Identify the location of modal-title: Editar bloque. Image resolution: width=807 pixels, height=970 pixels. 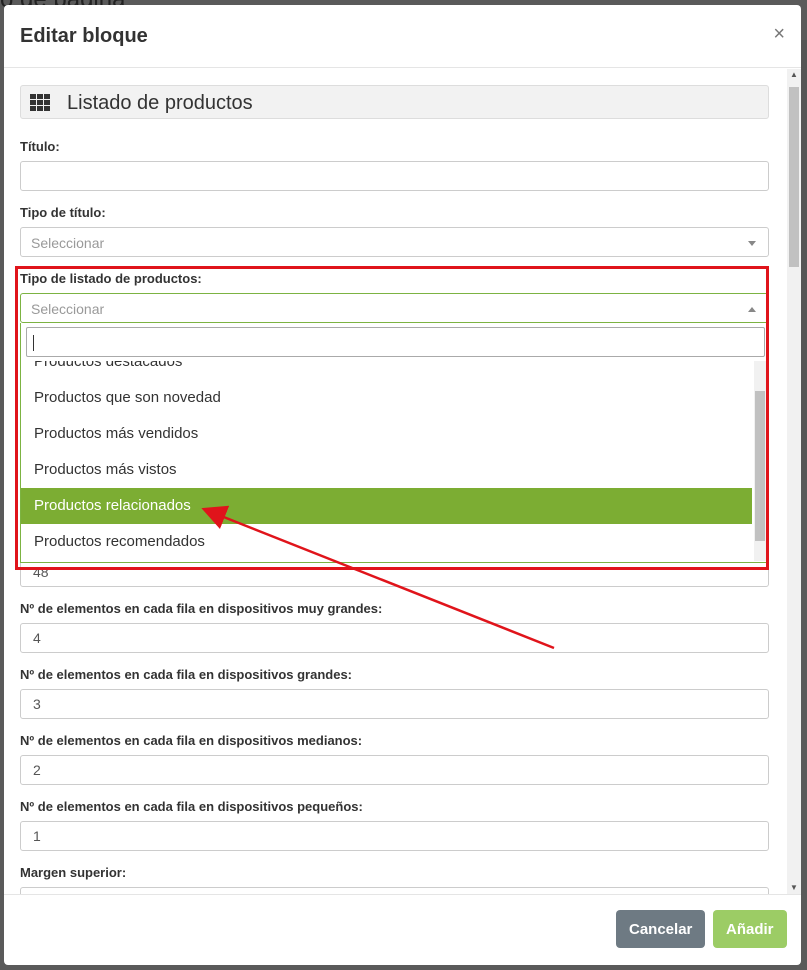
(84, 36).